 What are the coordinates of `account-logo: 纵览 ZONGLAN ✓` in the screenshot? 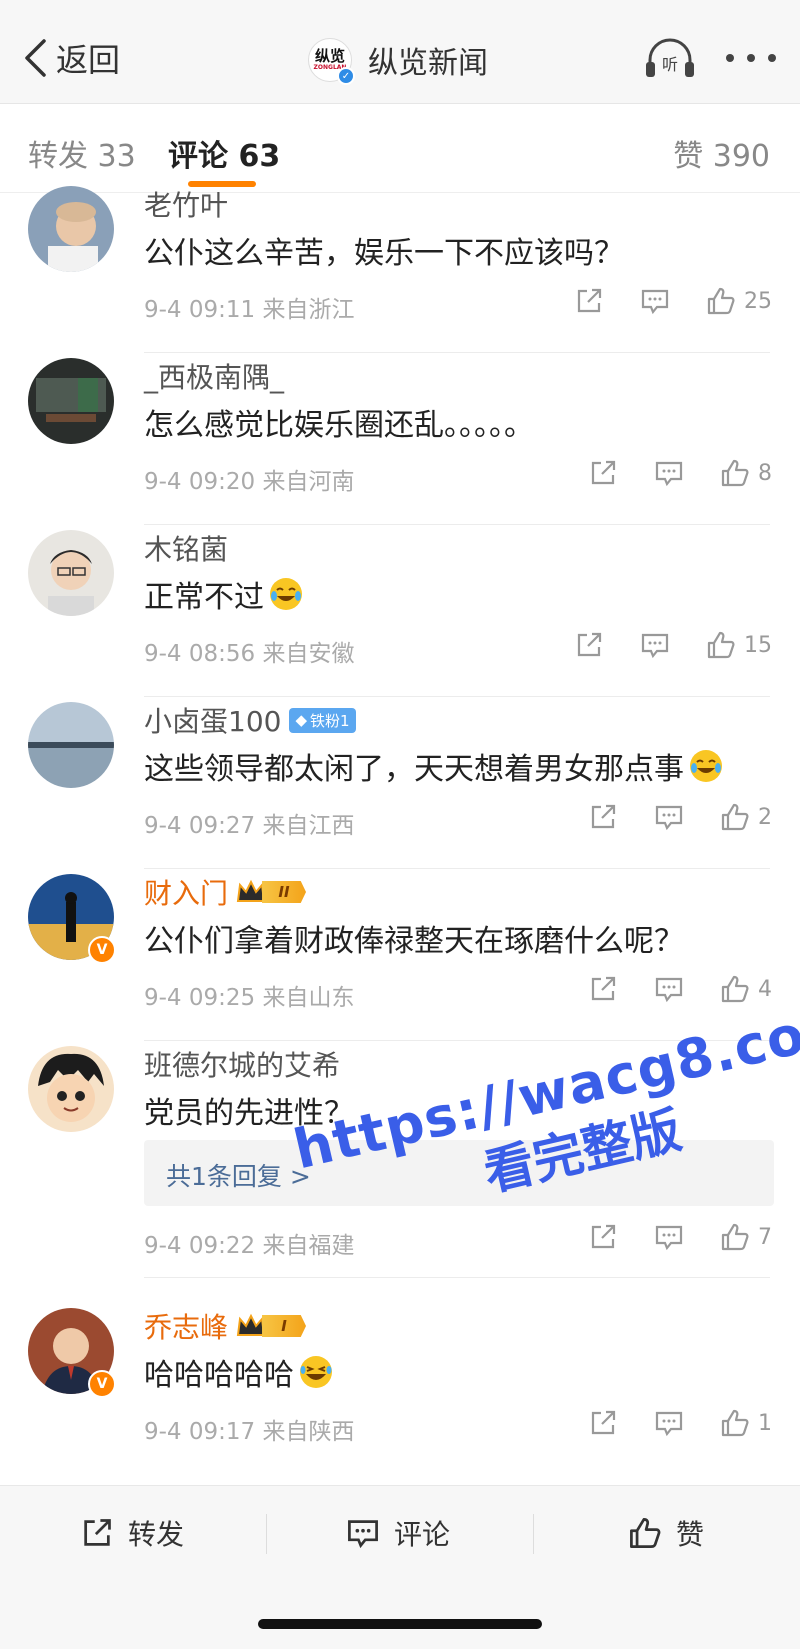 It's located at (331, 61).